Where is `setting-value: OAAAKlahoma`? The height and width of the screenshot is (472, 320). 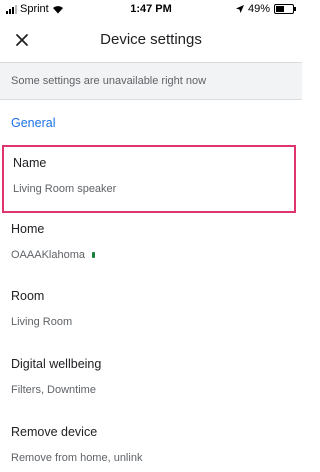 setting-value: OAAAKlahoma is located at coordinates (156, 255).